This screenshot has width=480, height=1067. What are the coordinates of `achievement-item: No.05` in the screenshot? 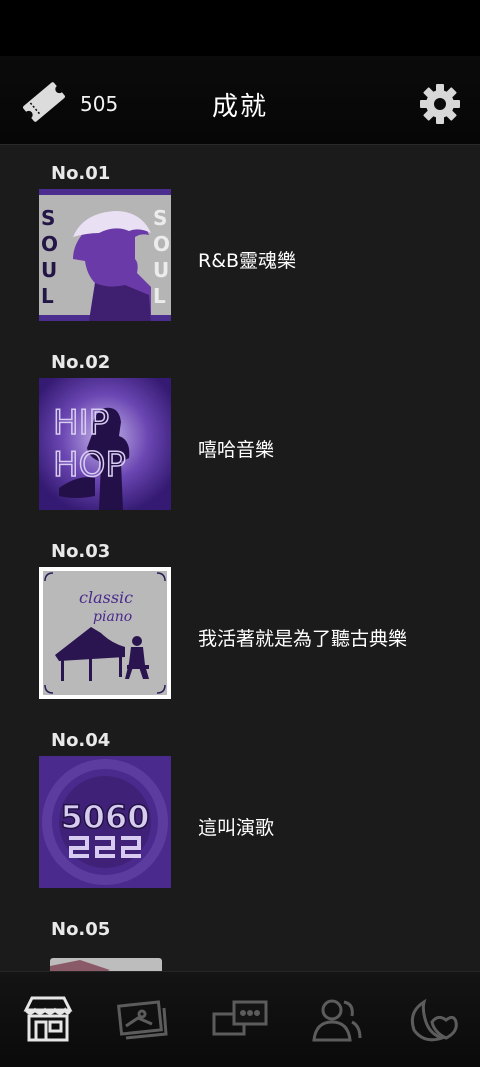 It's located at (240, 936).